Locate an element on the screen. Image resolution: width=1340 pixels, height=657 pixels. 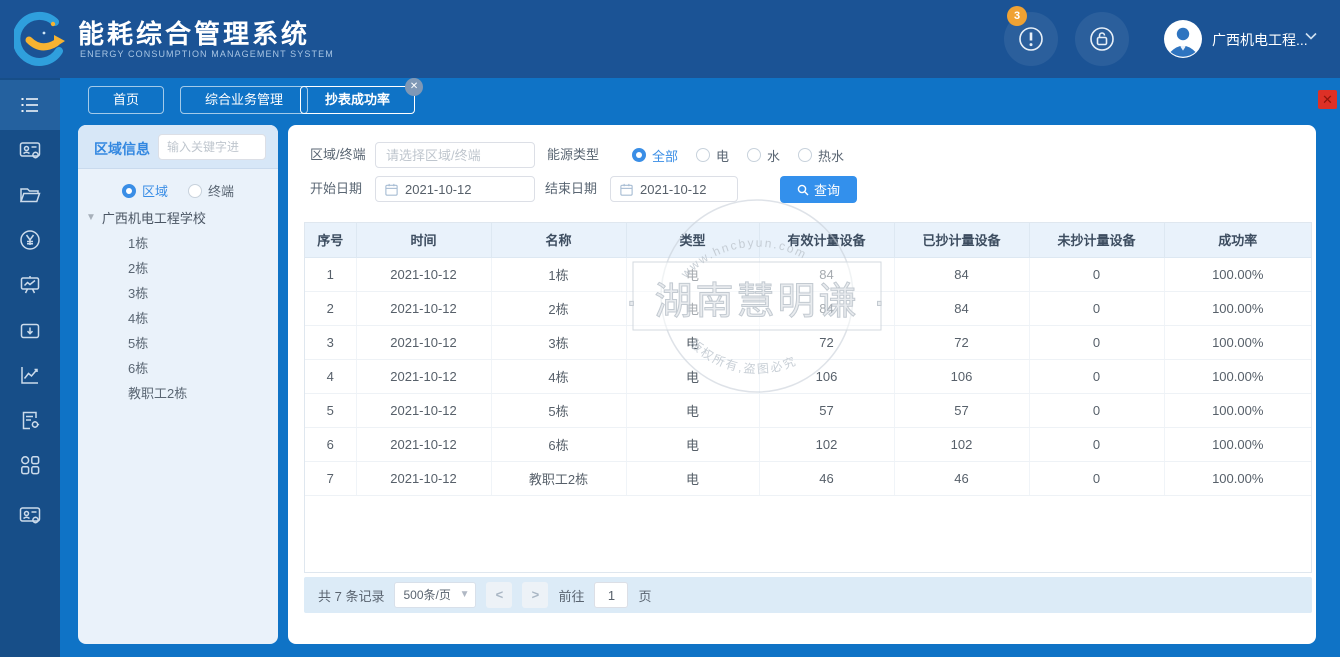
menu-list-icon is located at coordinates (29, 105).